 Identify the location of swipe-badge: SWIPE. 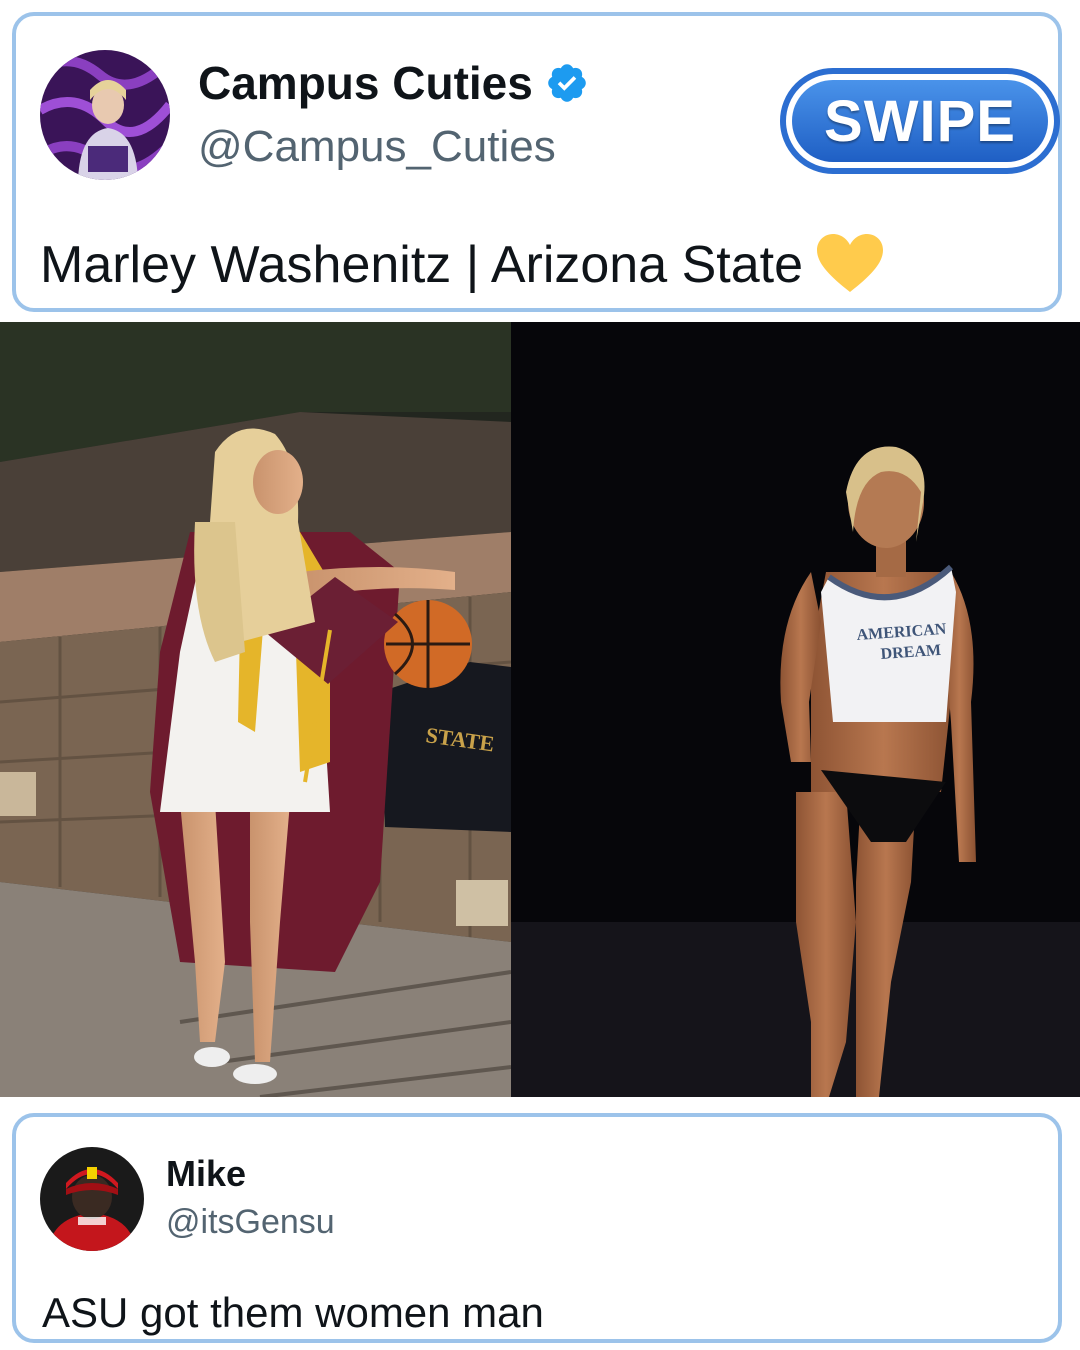
(920, 121).